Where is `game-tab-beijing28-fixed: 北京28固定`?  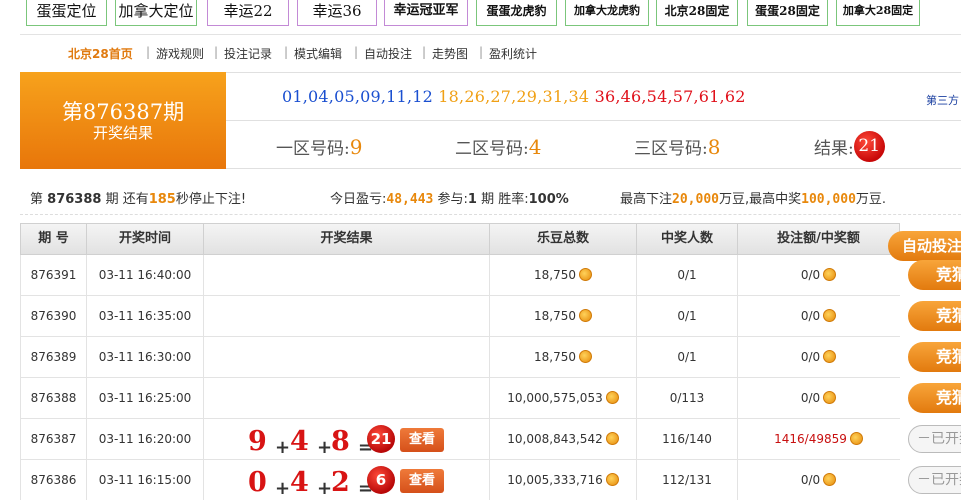
game-tab-beijing28-fixed: 北京28固定 is located at coordinates (697, 13).